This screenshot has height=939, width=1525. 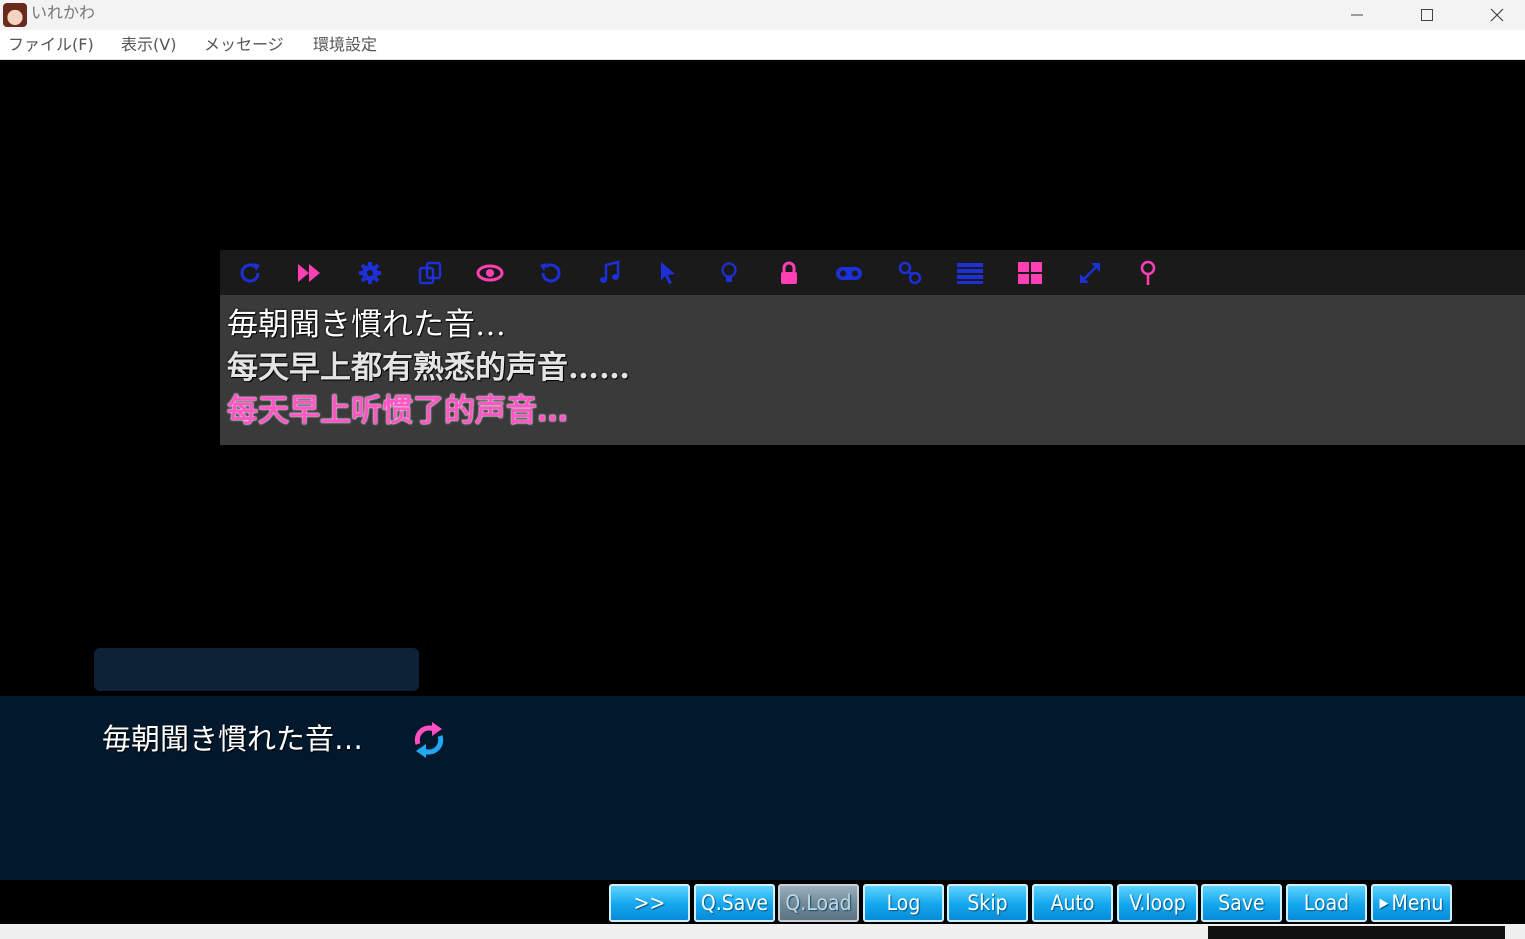 What do you see at coordinates (729, 273) in the screenshot?
I see `bulb-icon` at bounding box center [729, 273].